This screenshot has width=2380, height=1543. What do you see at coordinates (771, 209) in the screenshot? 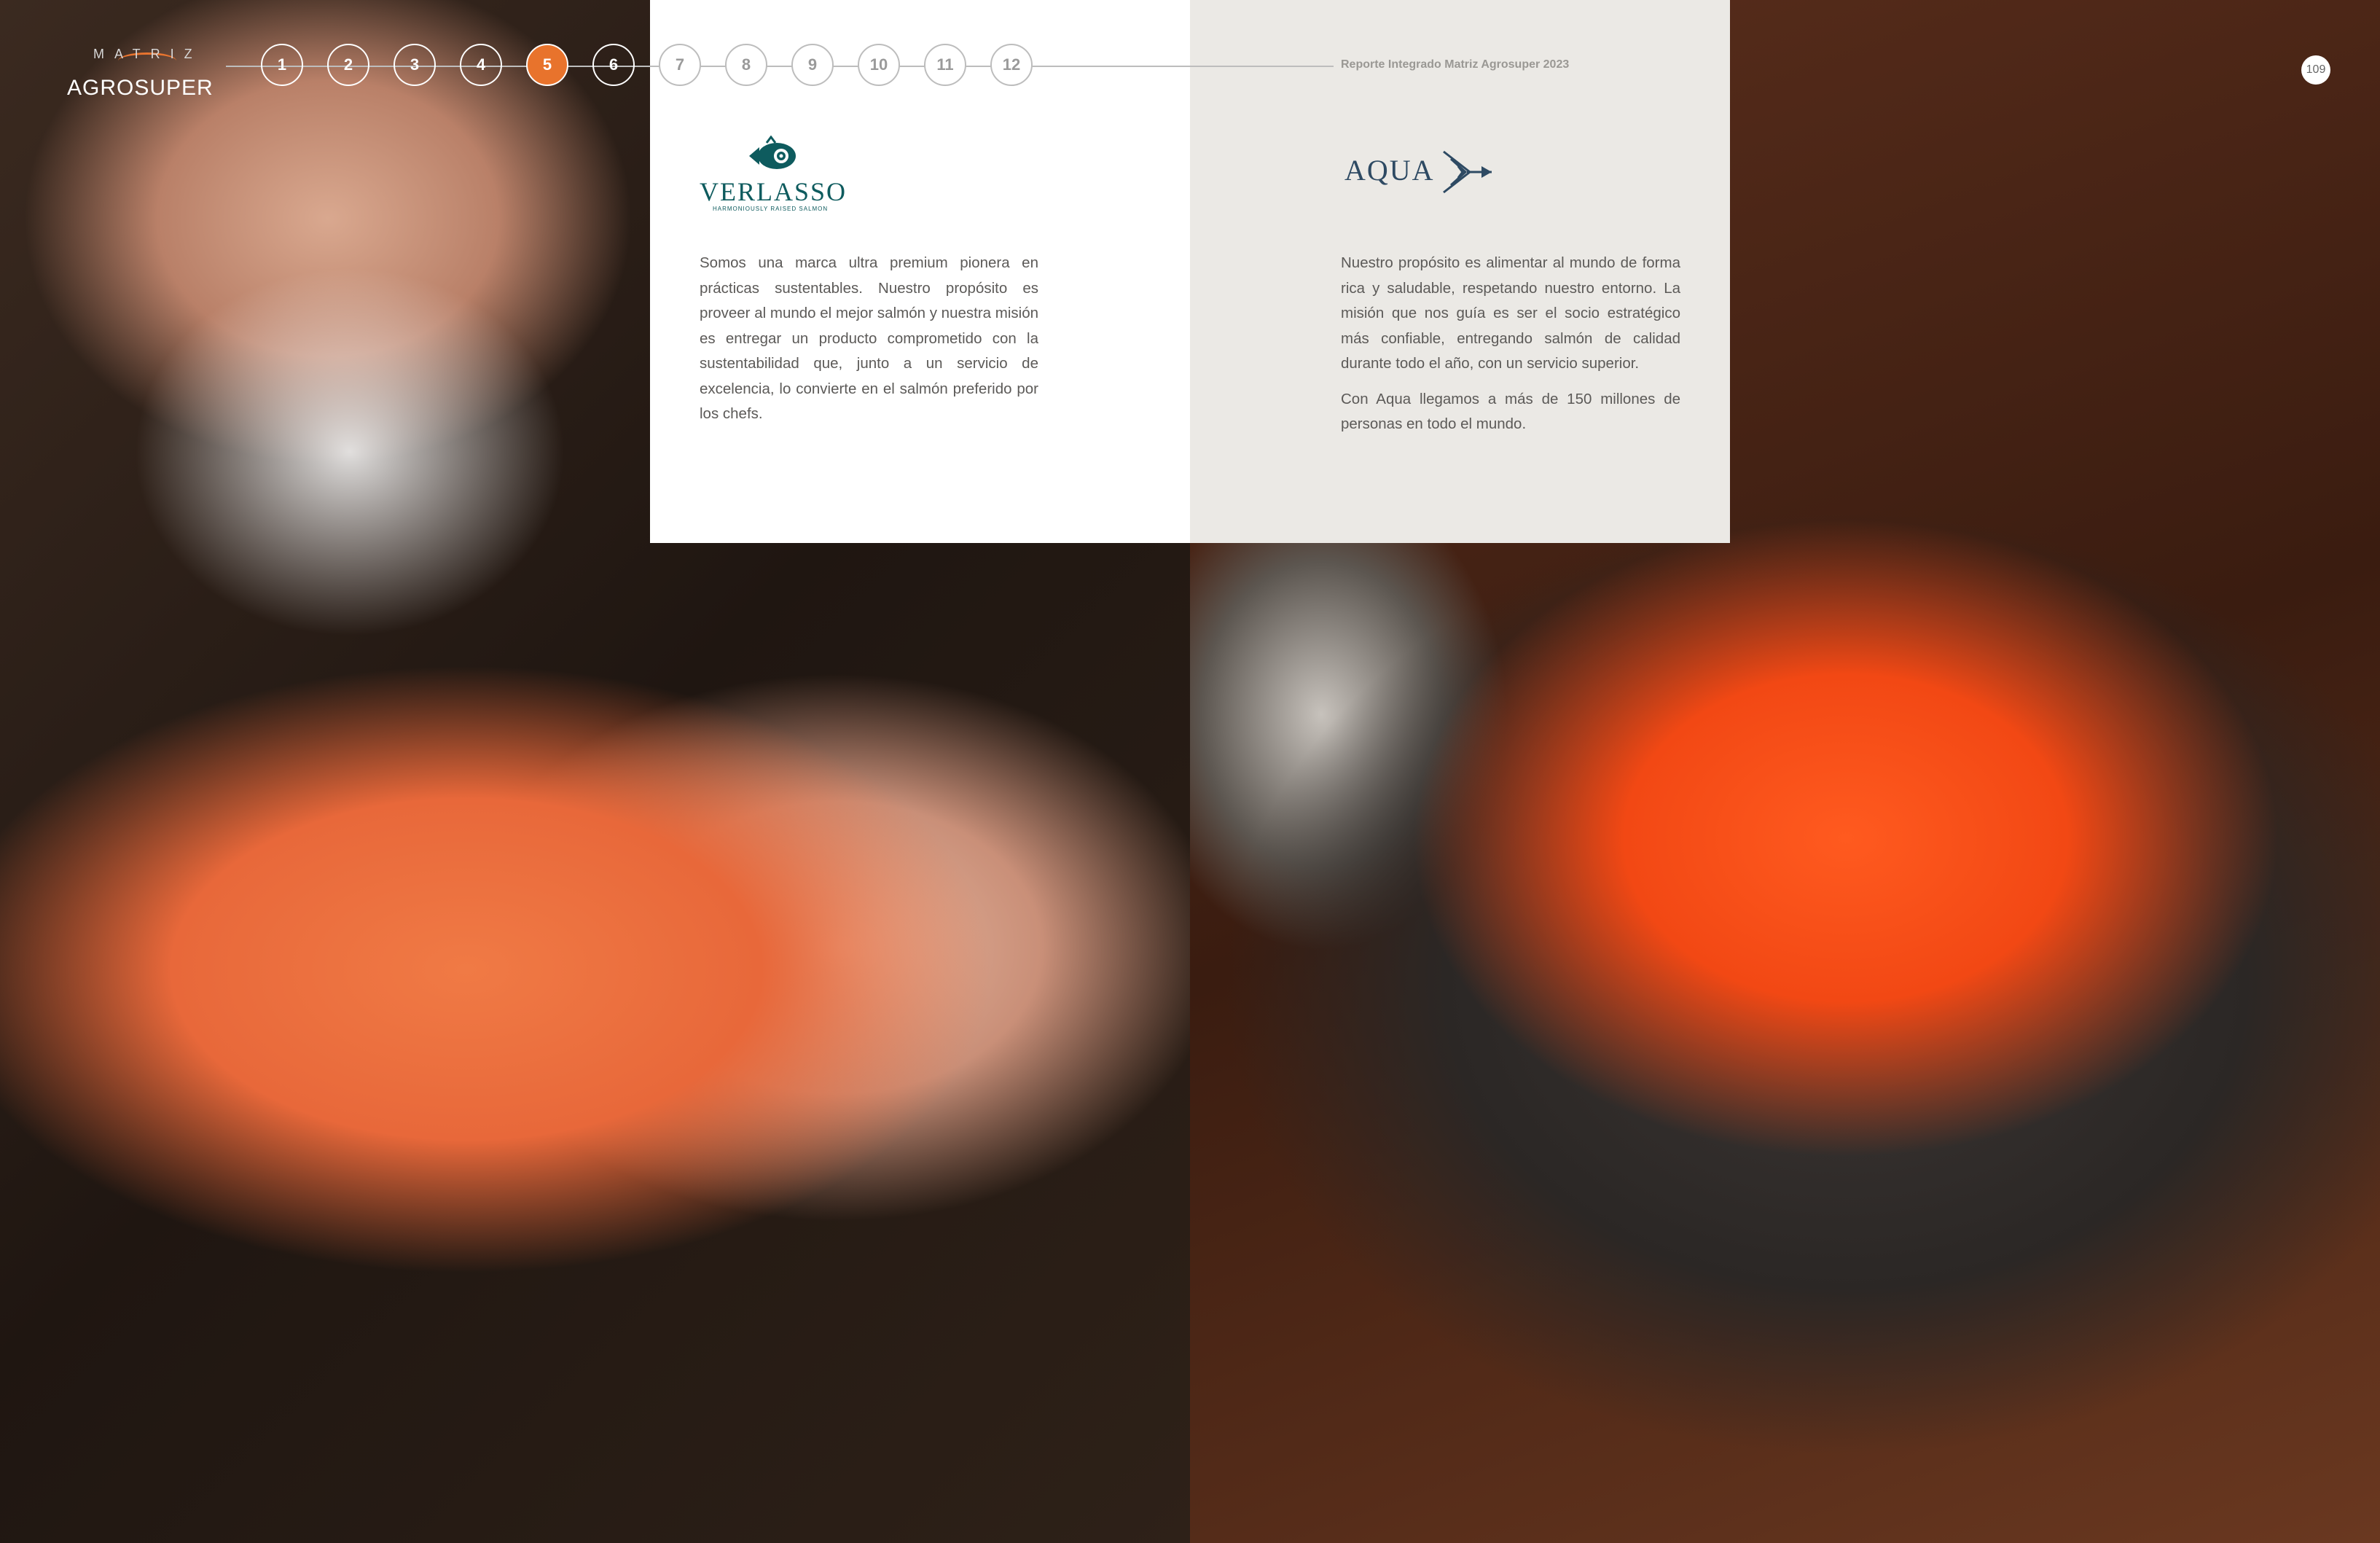
I see `verlasso-tagline: HARMONIOUSLY RAISED SALMON` at bounding box center [771, 209].